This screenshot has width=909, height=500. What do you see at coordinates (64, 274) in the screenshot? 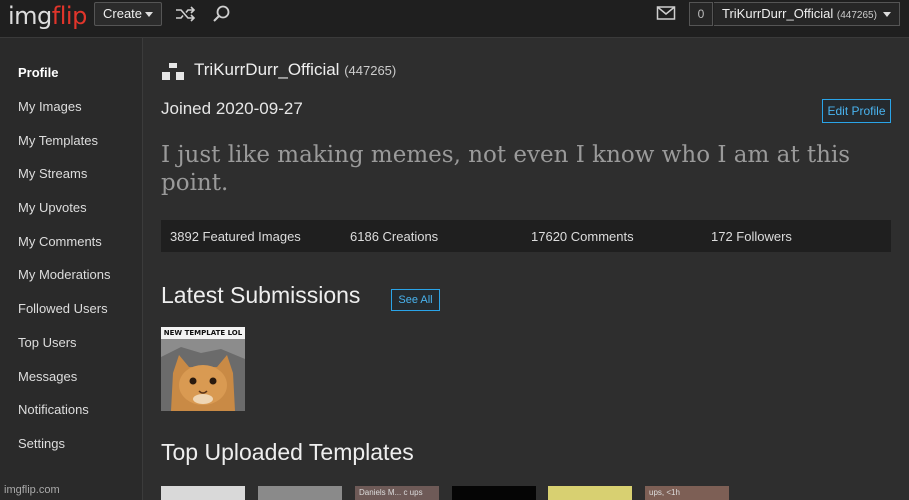
I see `sidebar-item-my-moderations: My Moderations` at bounding box center [64, 274].